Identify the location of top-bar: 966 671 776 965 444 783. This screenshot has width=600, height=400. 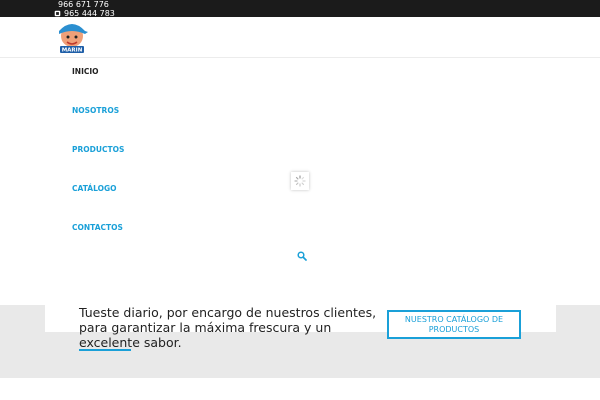
(300, 9).